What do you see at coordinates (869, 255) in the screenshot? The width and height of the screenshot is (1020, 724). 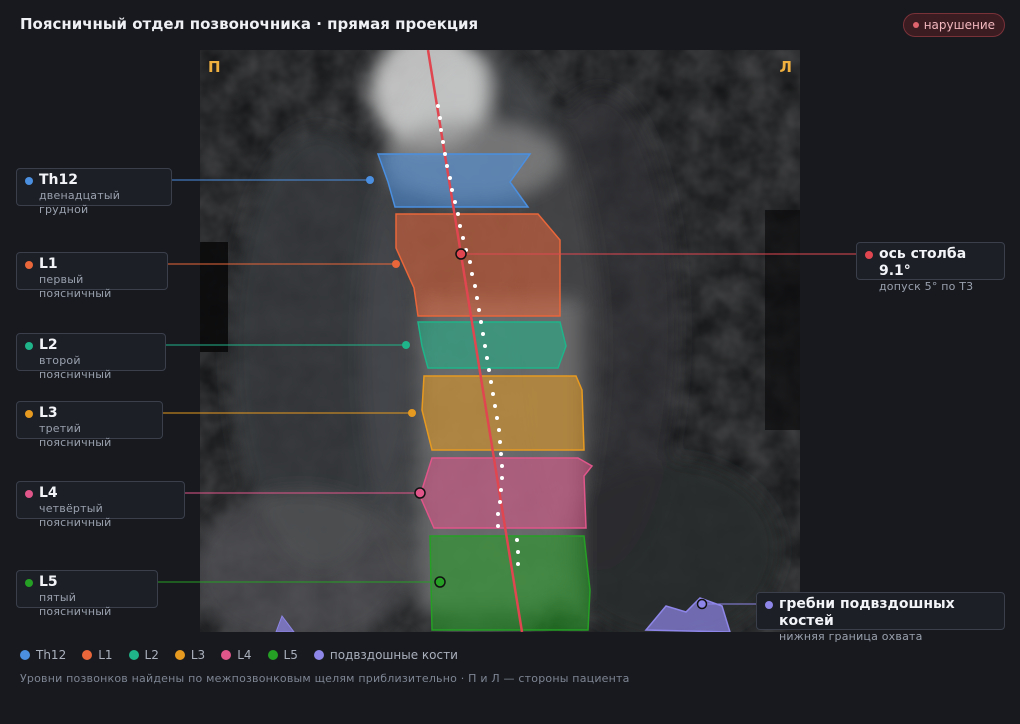 I see `axis-dot-icon` at bounding box center [869, 255].